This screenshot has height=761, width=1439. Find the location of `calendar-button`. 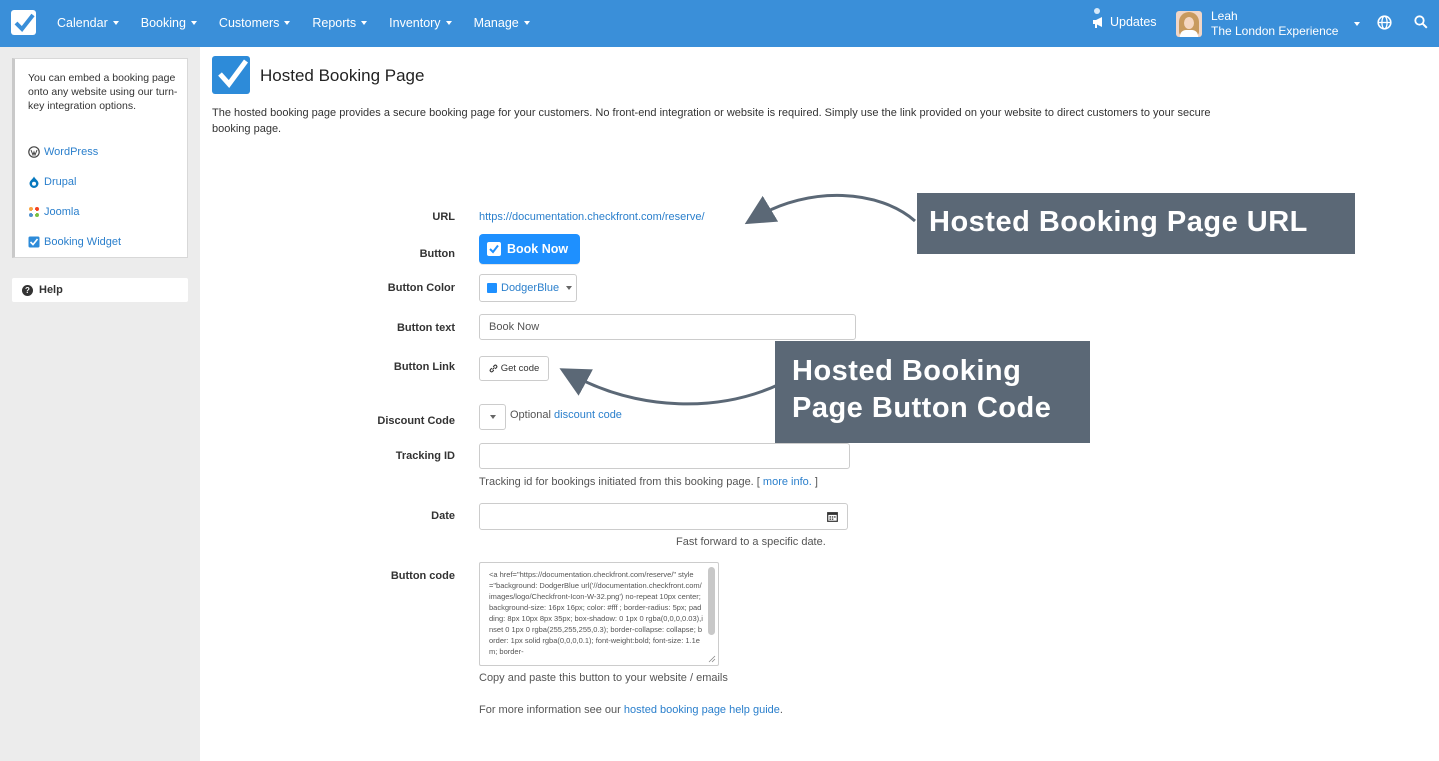

calendar-button is located at coordinates (833, 516).